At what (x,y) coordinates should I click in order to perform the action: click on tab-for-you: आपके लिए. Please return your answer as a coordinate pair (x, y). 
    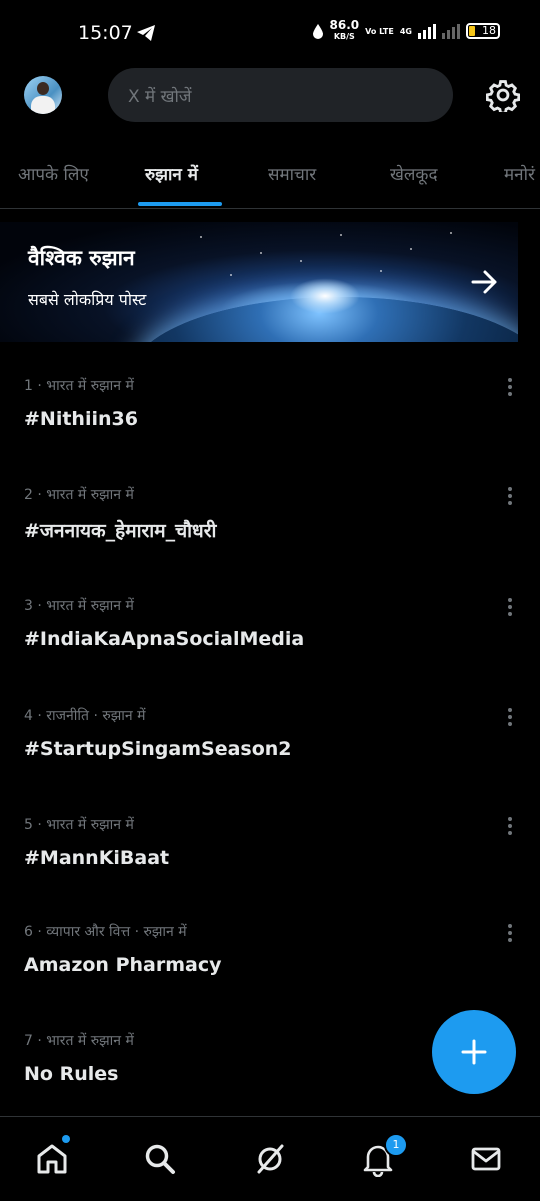
    Looking at the image, I should click on (53, 173).